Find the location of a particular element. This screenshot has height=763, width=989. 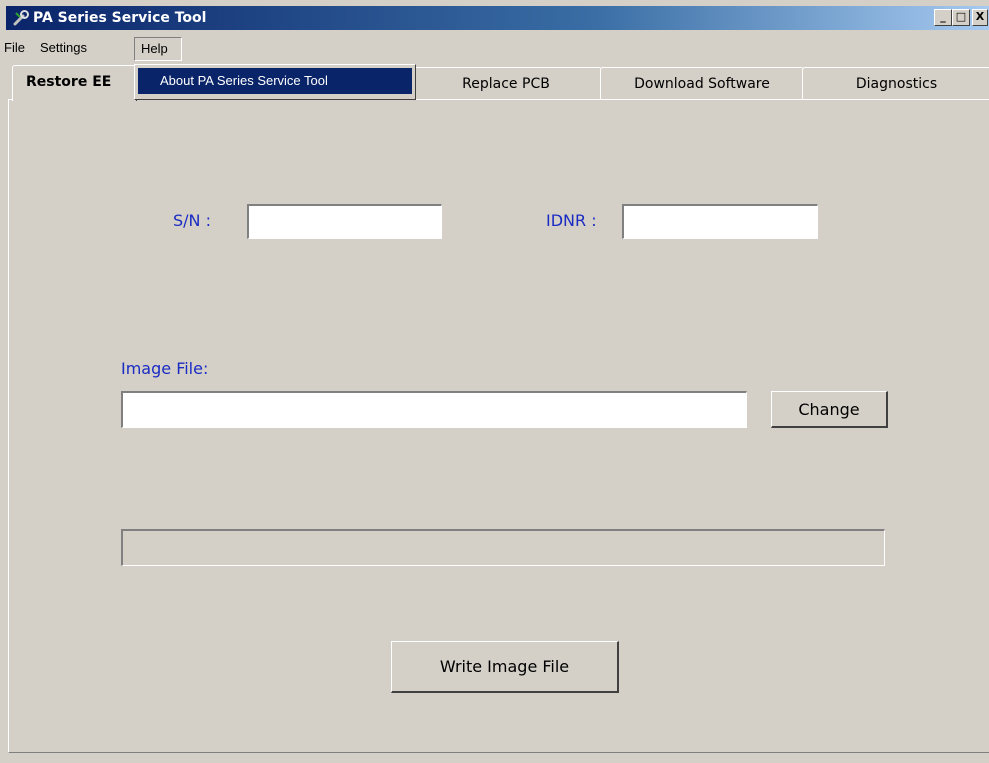

menu-file: File is located at coordinates (14, 47).